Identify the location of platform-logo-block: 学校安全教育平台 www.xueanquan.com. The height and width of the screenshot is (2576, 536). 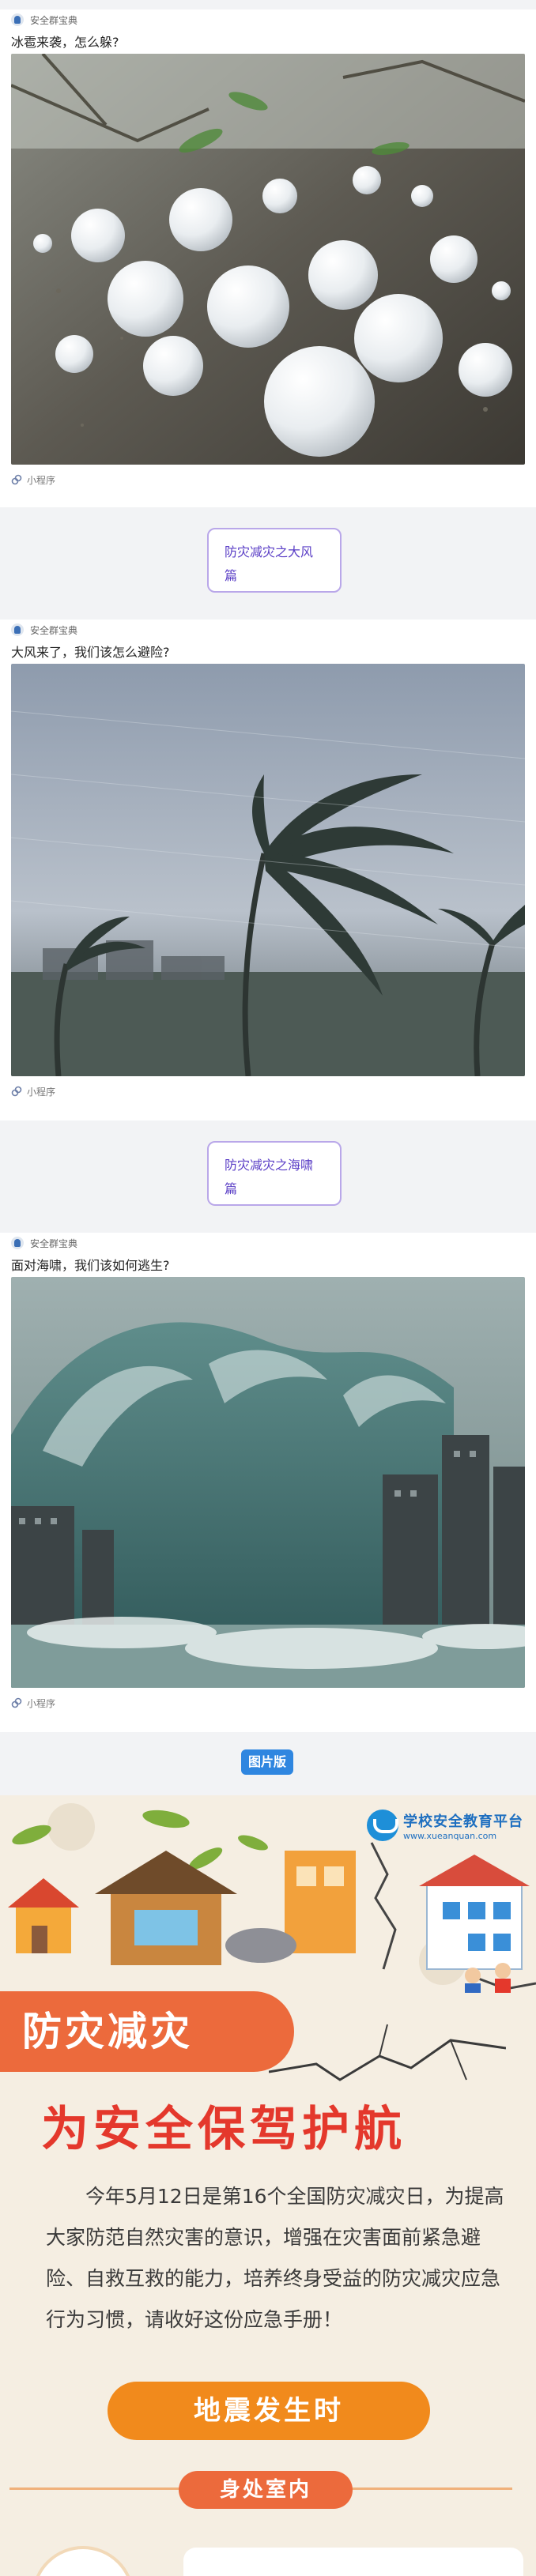
(445, 1825).